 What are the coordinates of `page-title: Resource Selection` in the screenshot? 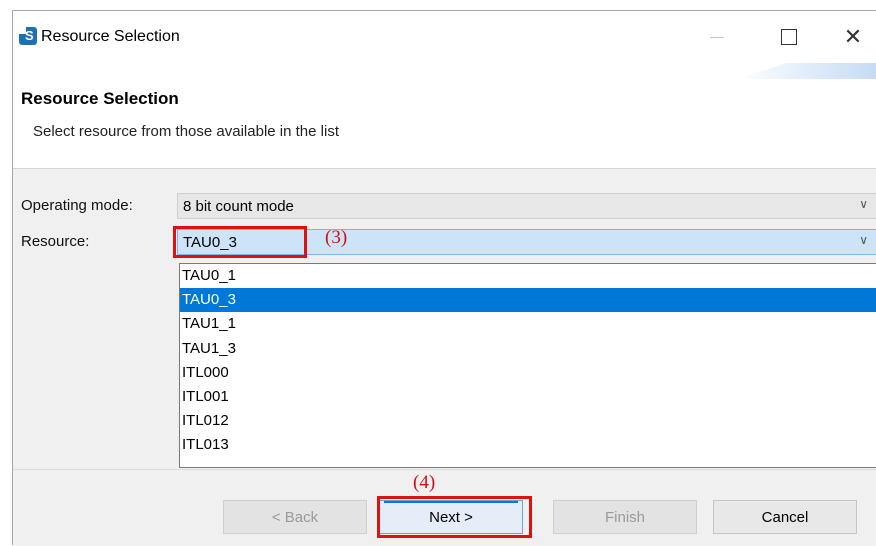 It's located at (100, 98).